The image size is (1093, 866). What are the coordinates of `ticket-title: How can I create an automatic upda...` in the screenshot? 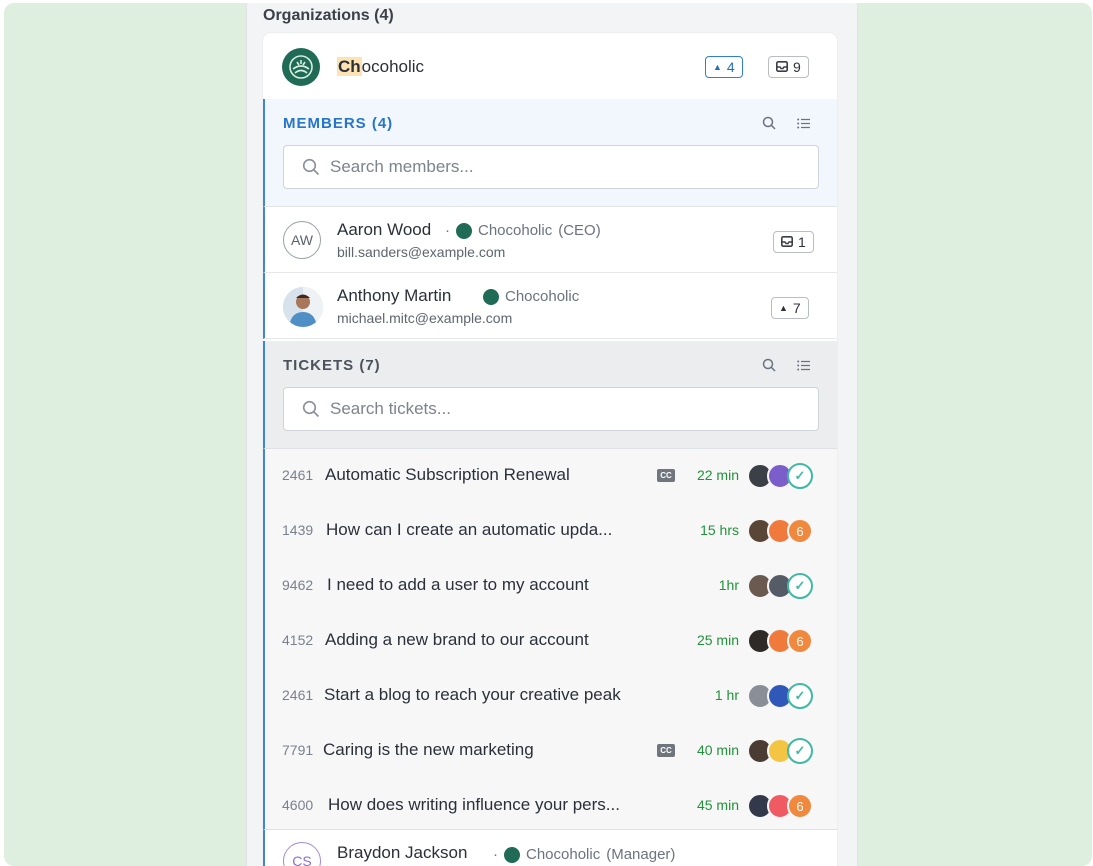 It's located at (469, 530).